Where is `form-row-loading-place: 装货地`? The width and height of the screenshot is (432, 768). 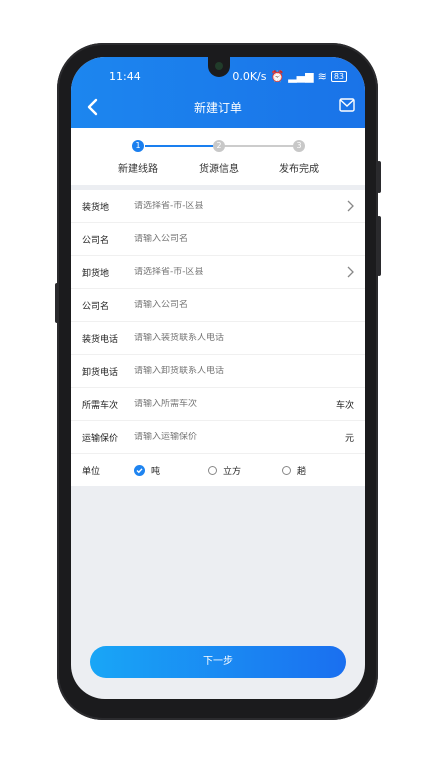 form-row-loading-place: 装货地 is located at coordinates (218, 206).